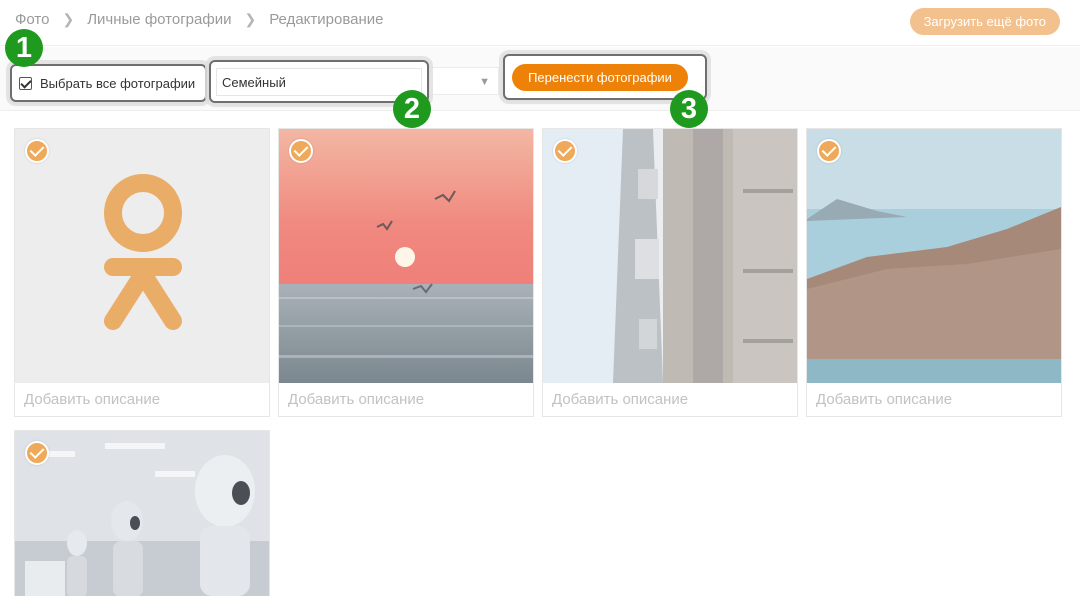 The width and height of the screenshot is (1080, 596). Describe the element at coordinates (25, 83) in the screenshot. I see `select-all-checkbox` at that location.